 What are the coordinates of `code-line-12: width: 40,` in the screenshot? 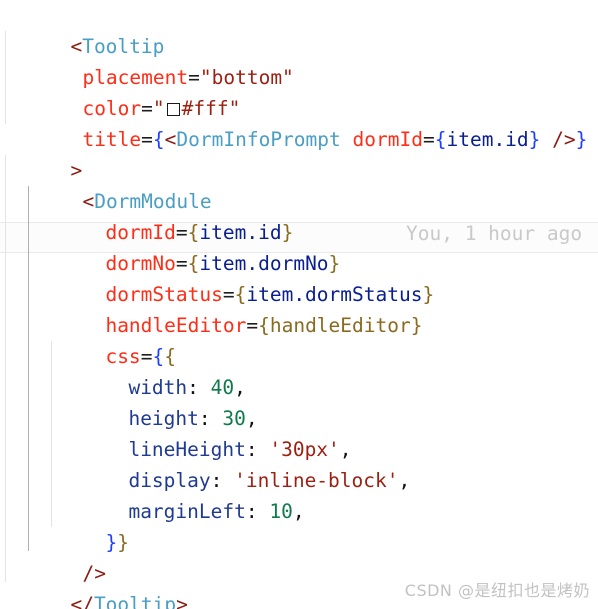 It's located at (299, 370).